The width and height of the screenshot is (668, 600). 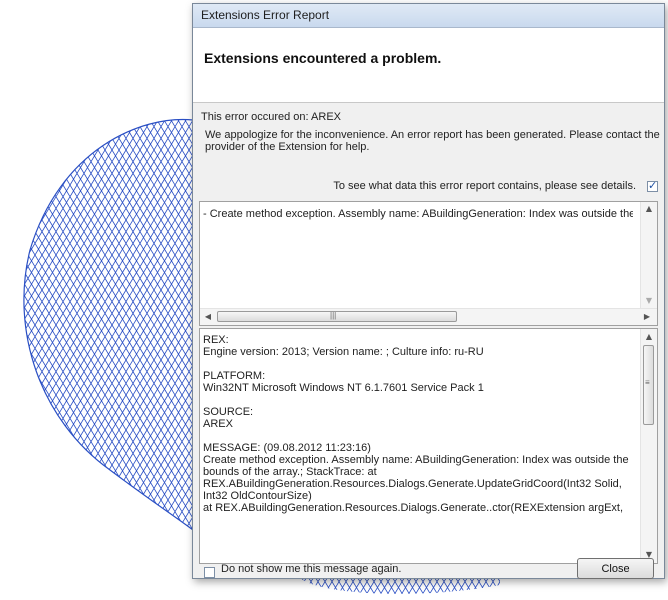 I want to click on show-details-checkbox, so click(x=652, y=185).